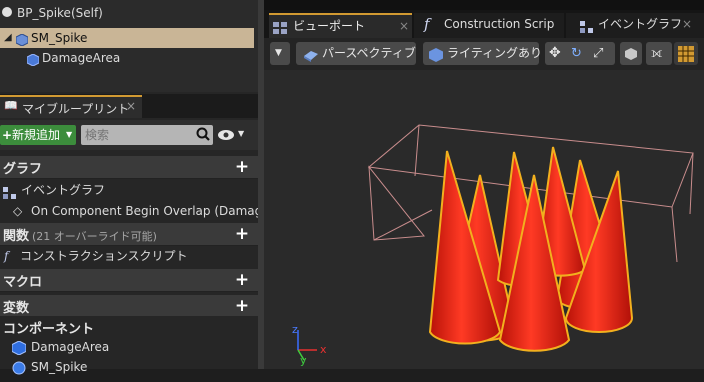 Image resolution: width=704 pixels, height=382 pixels. I want to click on perspective-button: パースペクティブ, so click(356, 53).